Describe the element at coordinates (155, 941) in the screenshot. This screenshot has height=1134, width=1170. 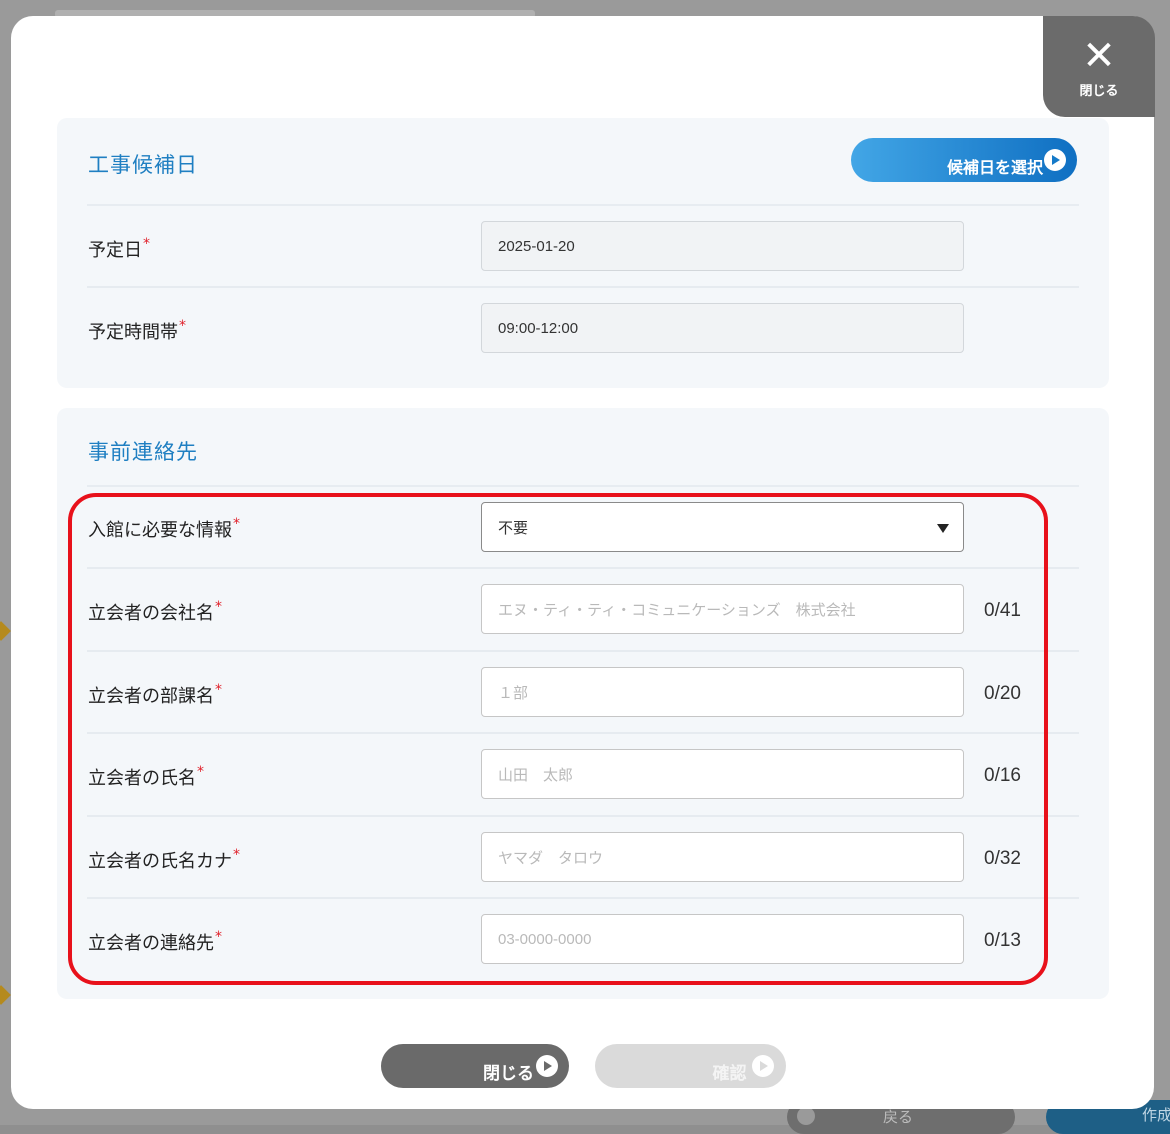
I see `attendee-phone-label: 立会者の連絡先*` at that location.